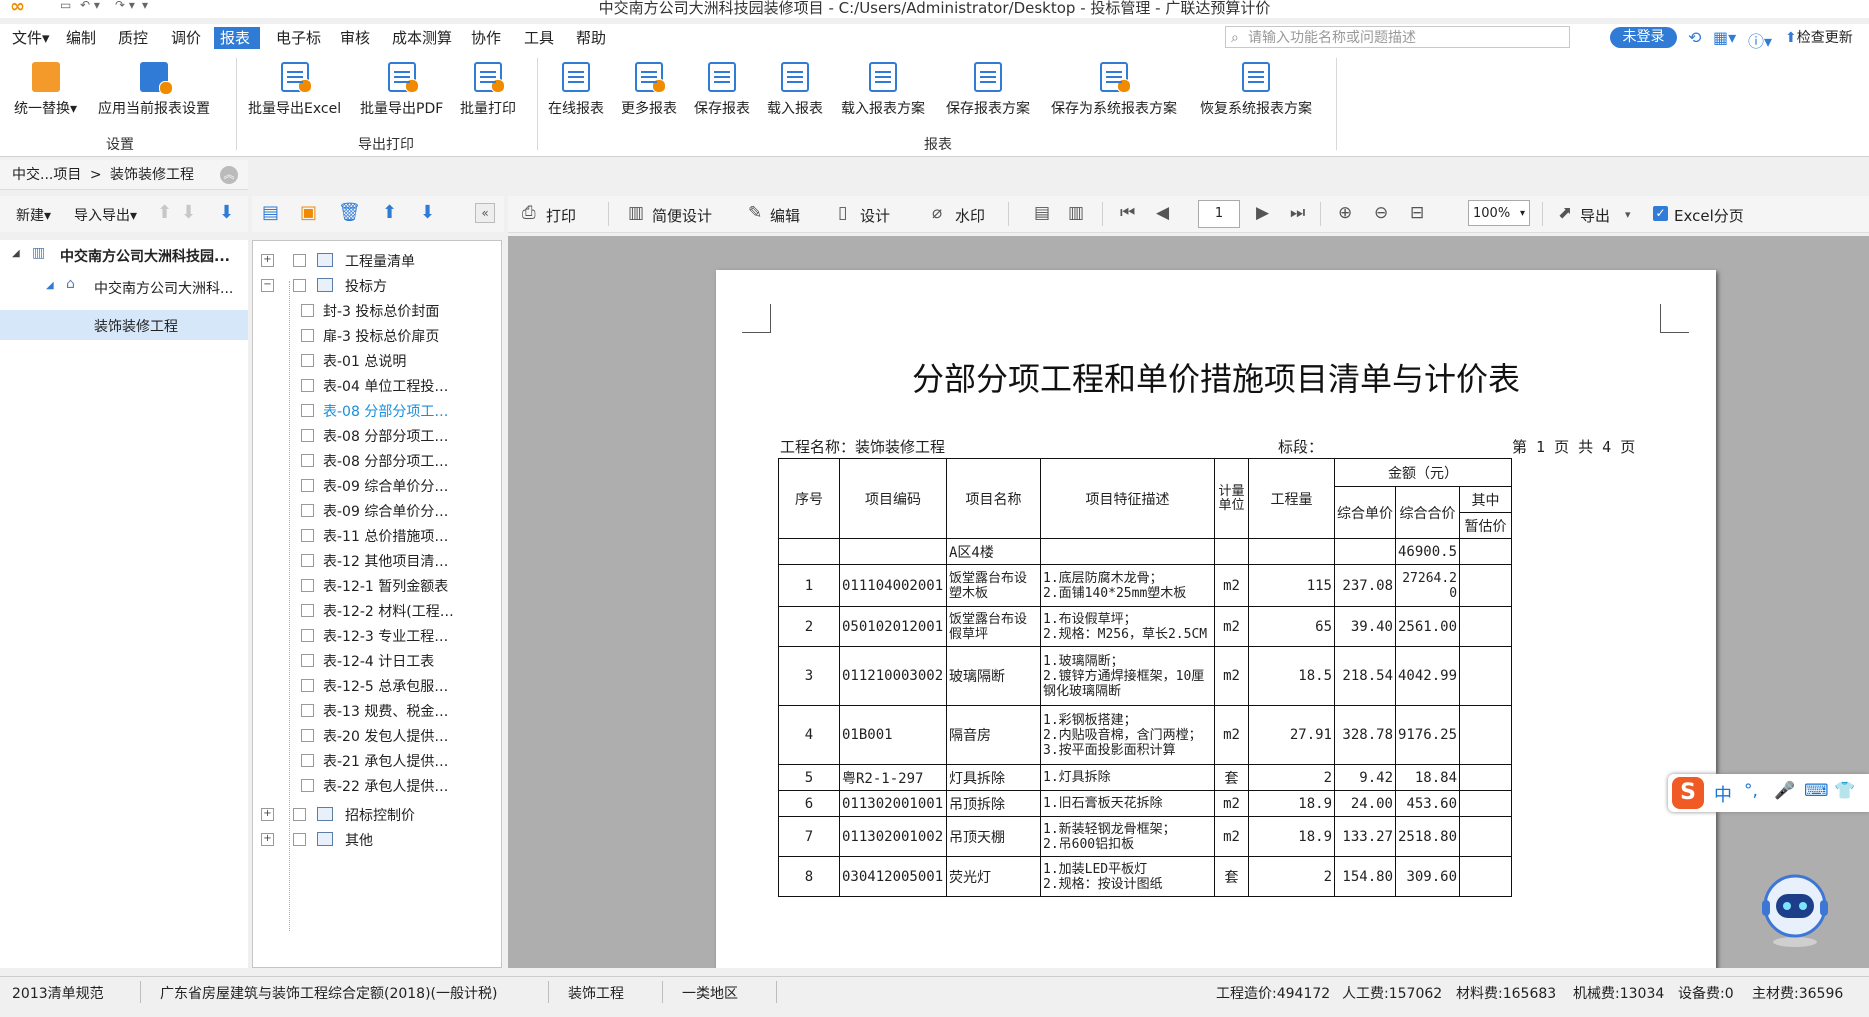 The image size is (1869, 1017). I want to click on design-button: 设计, so click(875, 215).